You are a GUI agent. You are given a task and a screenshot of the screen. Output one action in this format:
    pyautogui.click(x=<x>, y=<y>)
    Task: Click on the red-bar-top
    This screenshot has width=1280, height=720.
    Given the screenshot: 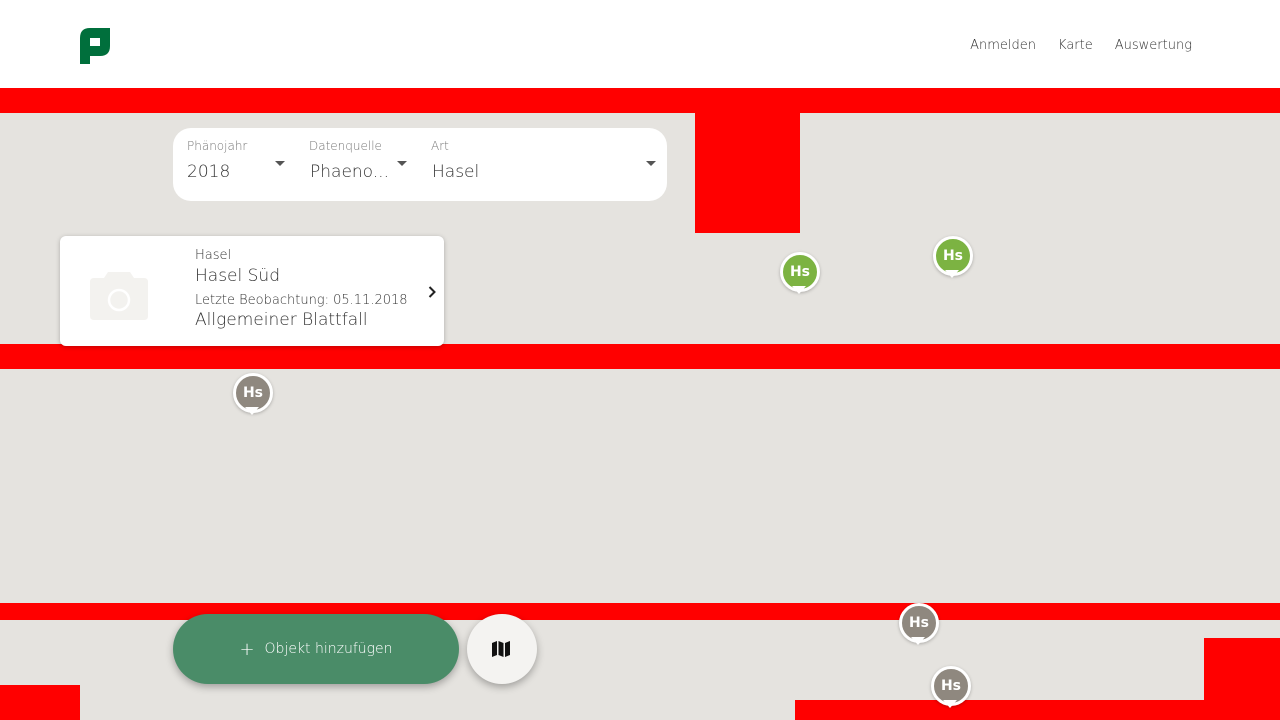 What is the action you would take?
    pyautogui.click(x=640, y=100)
    